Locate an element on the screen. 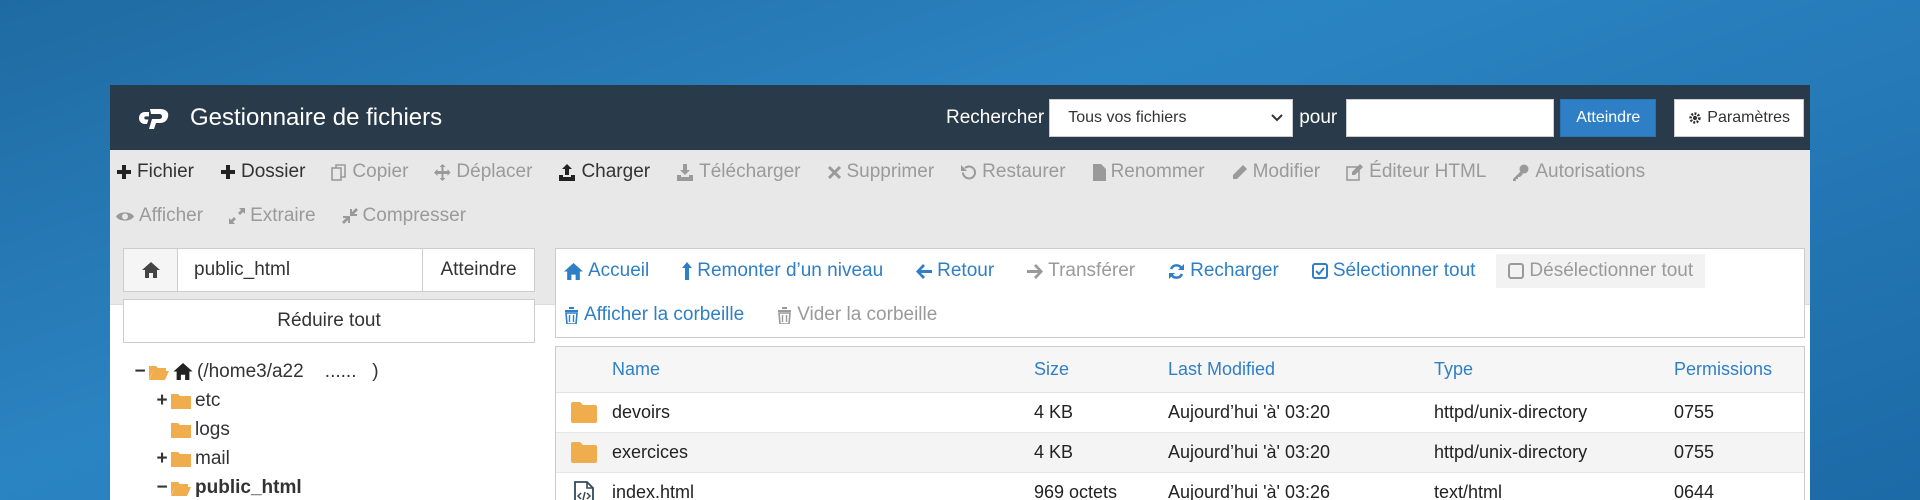 Image resolution: width=1920 pixels, height=500 pixels. tree-item-etc: + etc is located at coordinates (329, 400).